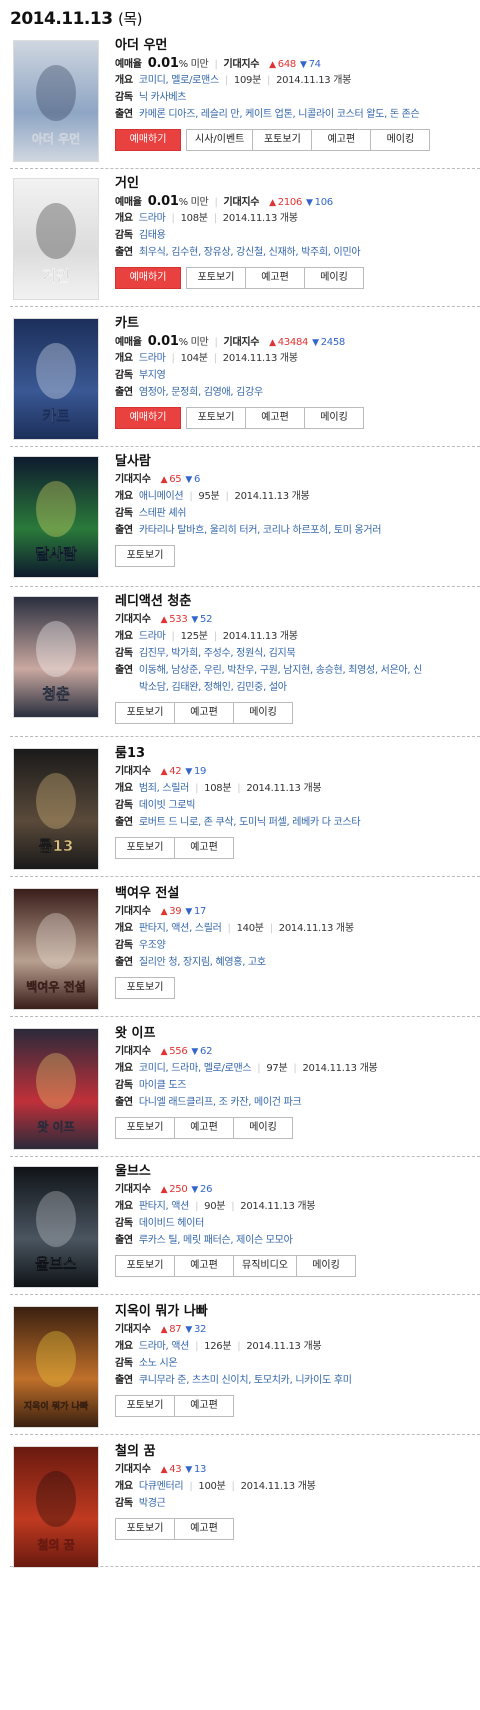 The image size is (480, 1710). I want to click on movie-poster: 카트, so click(56, 379).